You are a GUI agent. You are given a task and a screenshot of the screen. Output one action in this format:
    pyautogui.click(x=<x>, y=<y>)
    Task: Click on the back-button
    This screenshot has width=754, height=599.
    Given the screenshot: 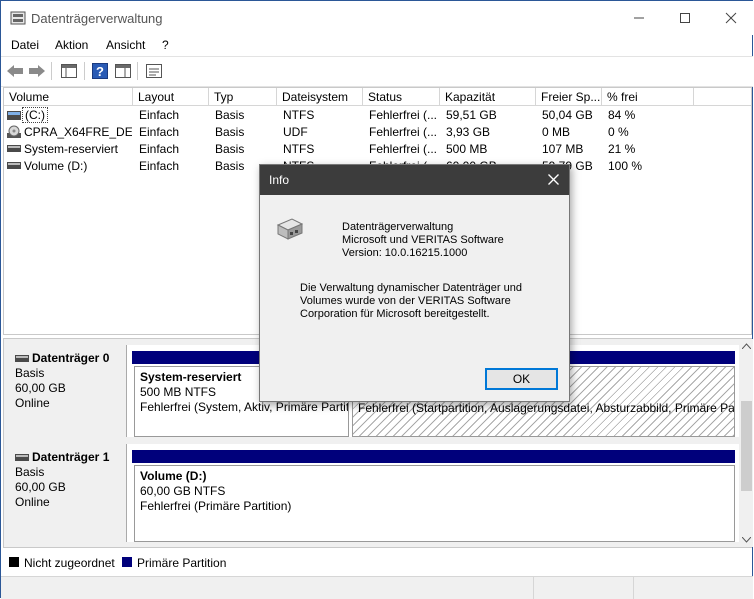 What is the action you would take?
    pyautogui.click(x=15, y=71)
    